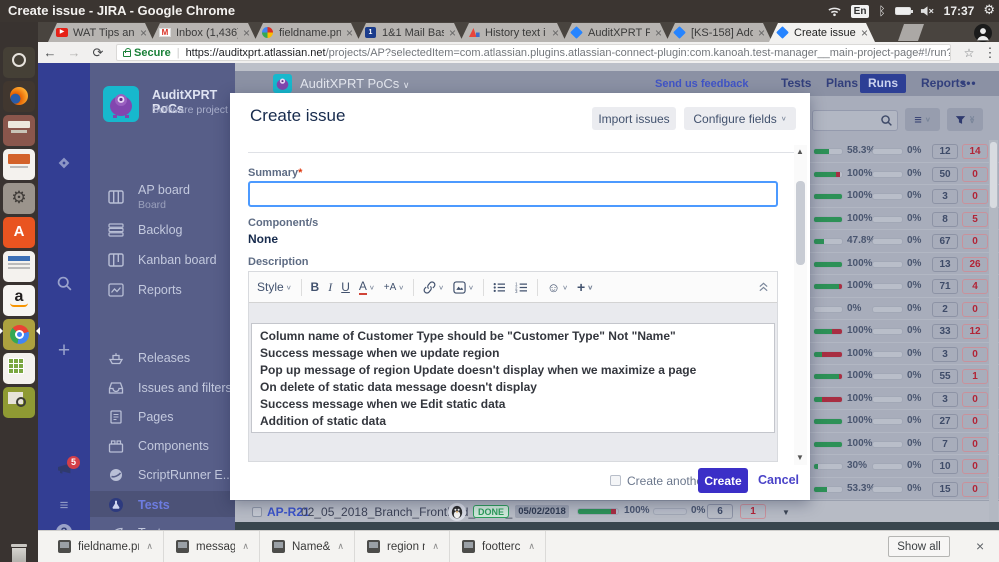  I want to click on header-more-button: •••, so click(969, 83).